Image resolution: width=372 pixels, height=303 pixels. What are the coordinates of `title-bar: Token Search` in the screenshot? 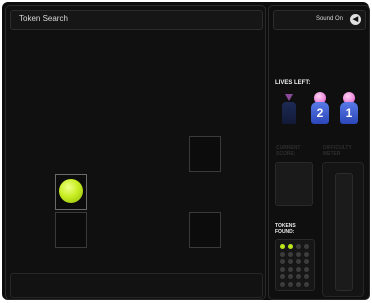 It's located at (136, 20).